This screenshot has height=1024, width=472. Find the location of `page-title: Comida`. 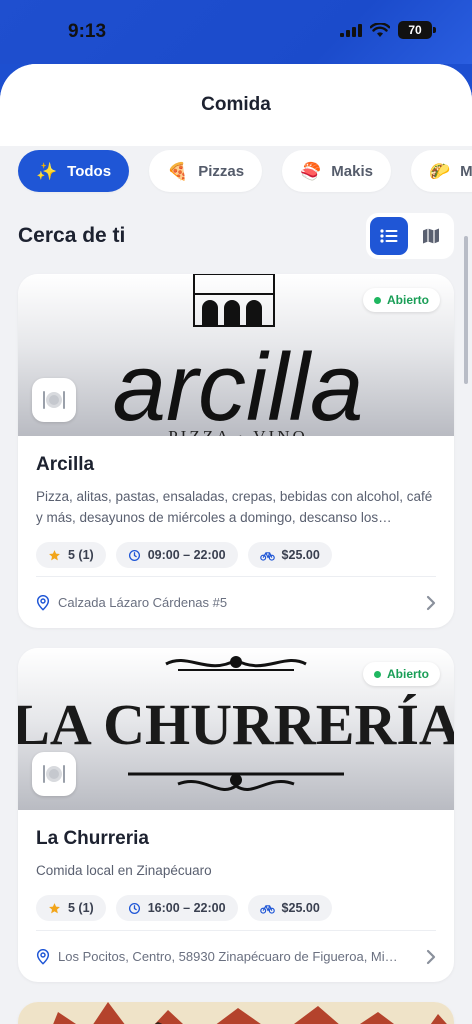

page-title: Comida is located at coordinates (236, 104).